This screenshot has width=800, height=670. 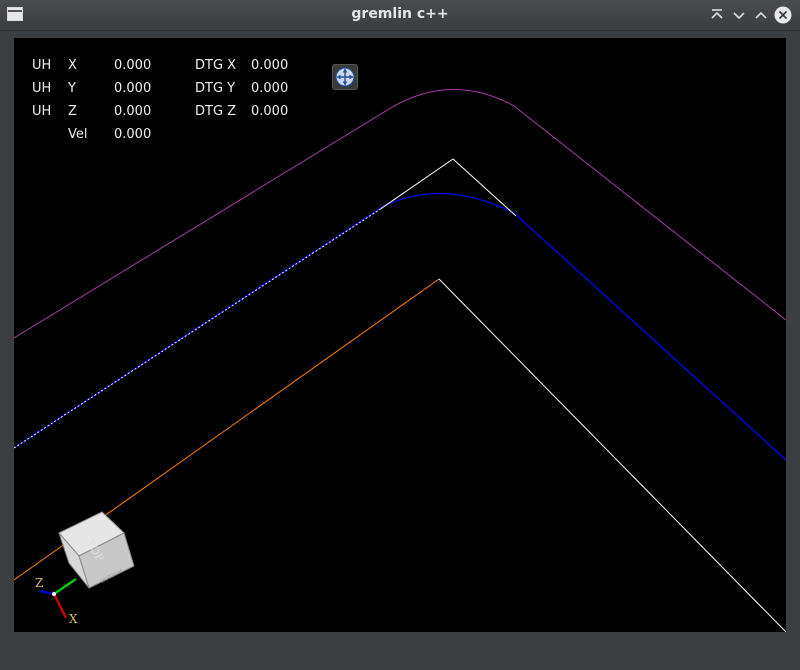 What do you see at coordinates (133, 111) in the screenshot?
I see `dro-value-z: 0.000` at bounding box center [133, 111].